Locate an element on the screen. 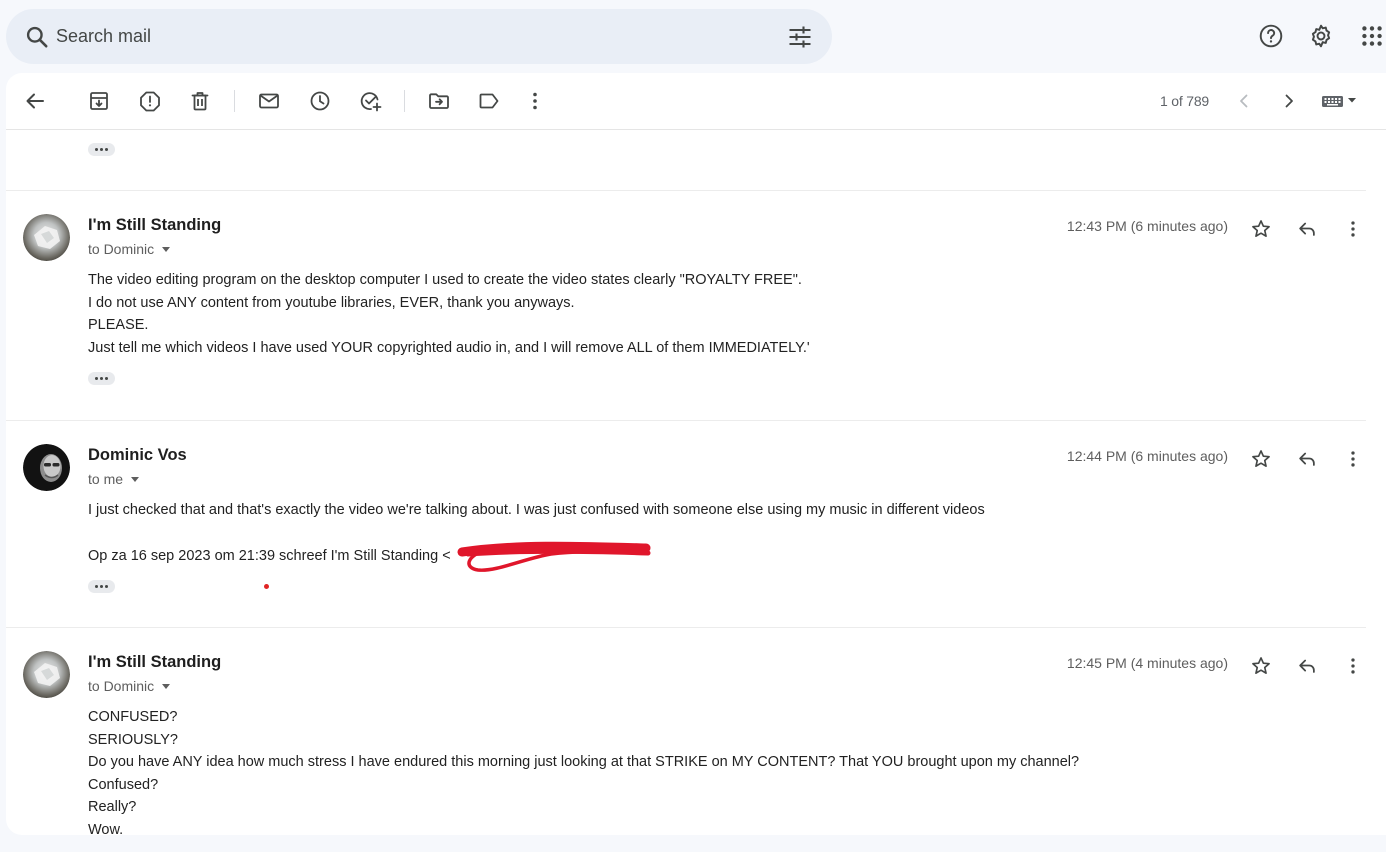  message-timestamp: 12:43 PM (6 minutes ago) is located at coordinates (1147, 226).